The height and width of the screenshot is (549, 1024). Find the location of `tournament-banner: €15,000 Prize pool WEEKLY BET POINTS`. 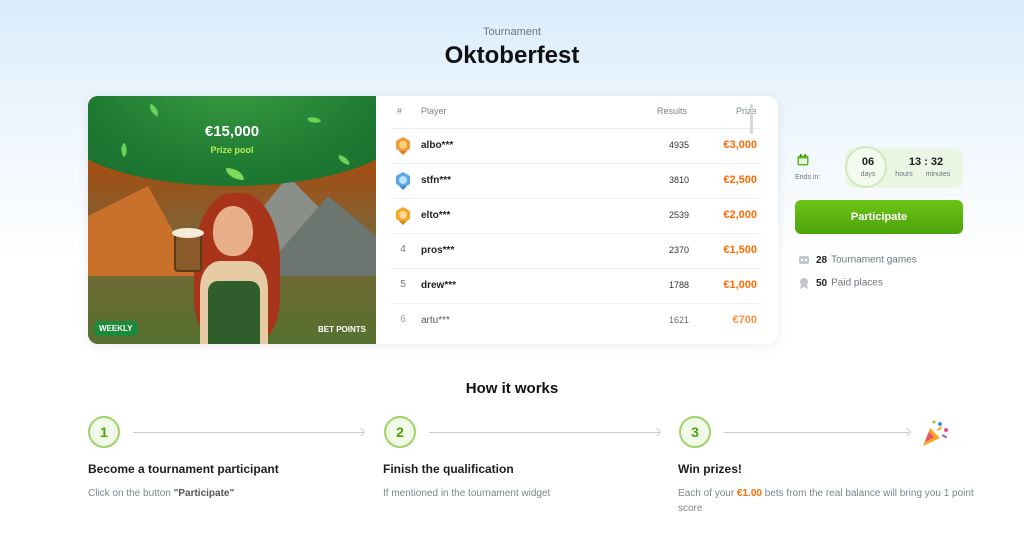

tournament-banner: €15,000 Prize pool WEEKLY BET POINTS is located at coordinates (232, 220).